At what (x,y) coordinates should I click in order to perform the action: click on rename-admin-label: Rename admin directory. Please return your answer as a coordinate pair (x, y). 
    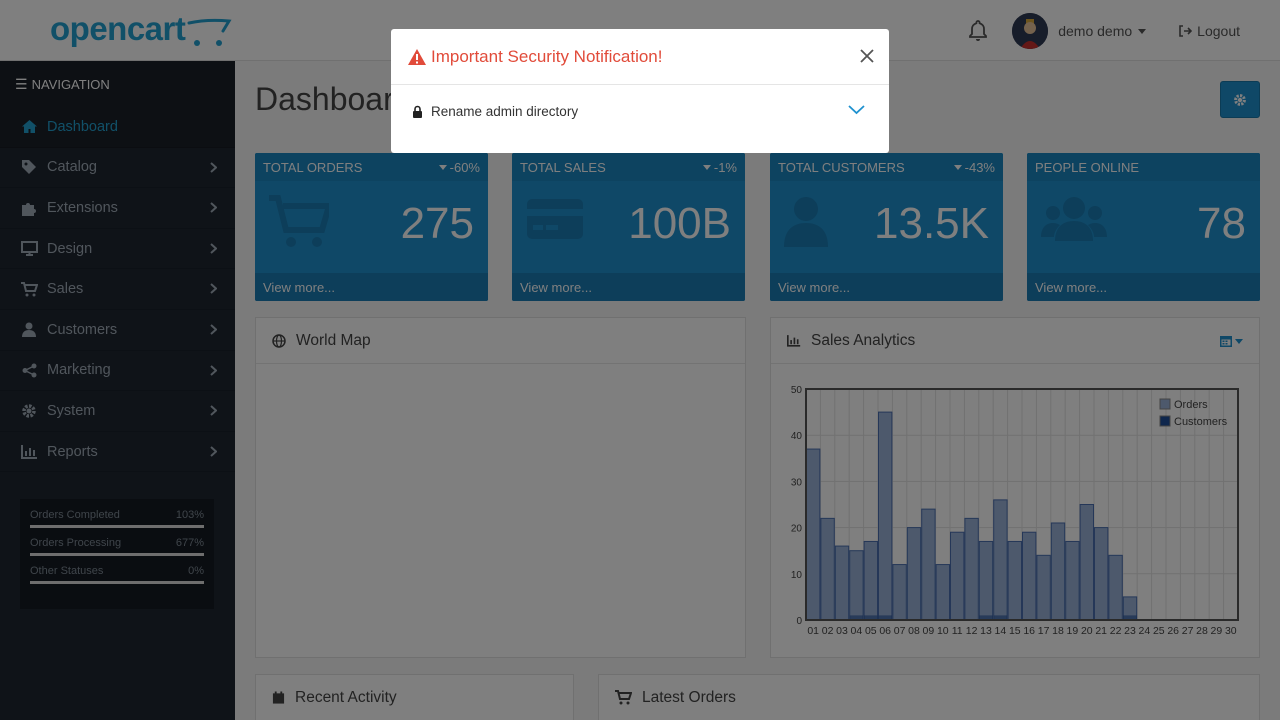
    Looking at the image, I should click on (505, 111).